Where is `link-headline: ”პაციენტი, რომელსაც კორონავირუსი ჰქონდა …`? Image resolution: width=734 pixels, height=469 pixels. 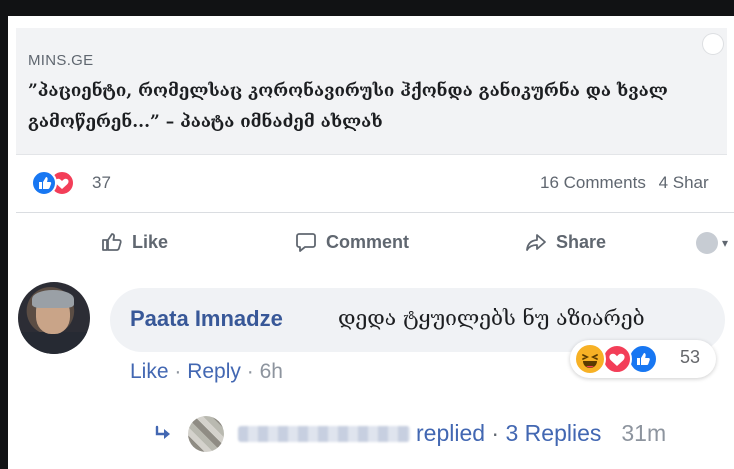
link-headline: ”პაციენტი, რომელსაც კორონავირუსი ჰქონდა … is located at coordinates (373, 107).